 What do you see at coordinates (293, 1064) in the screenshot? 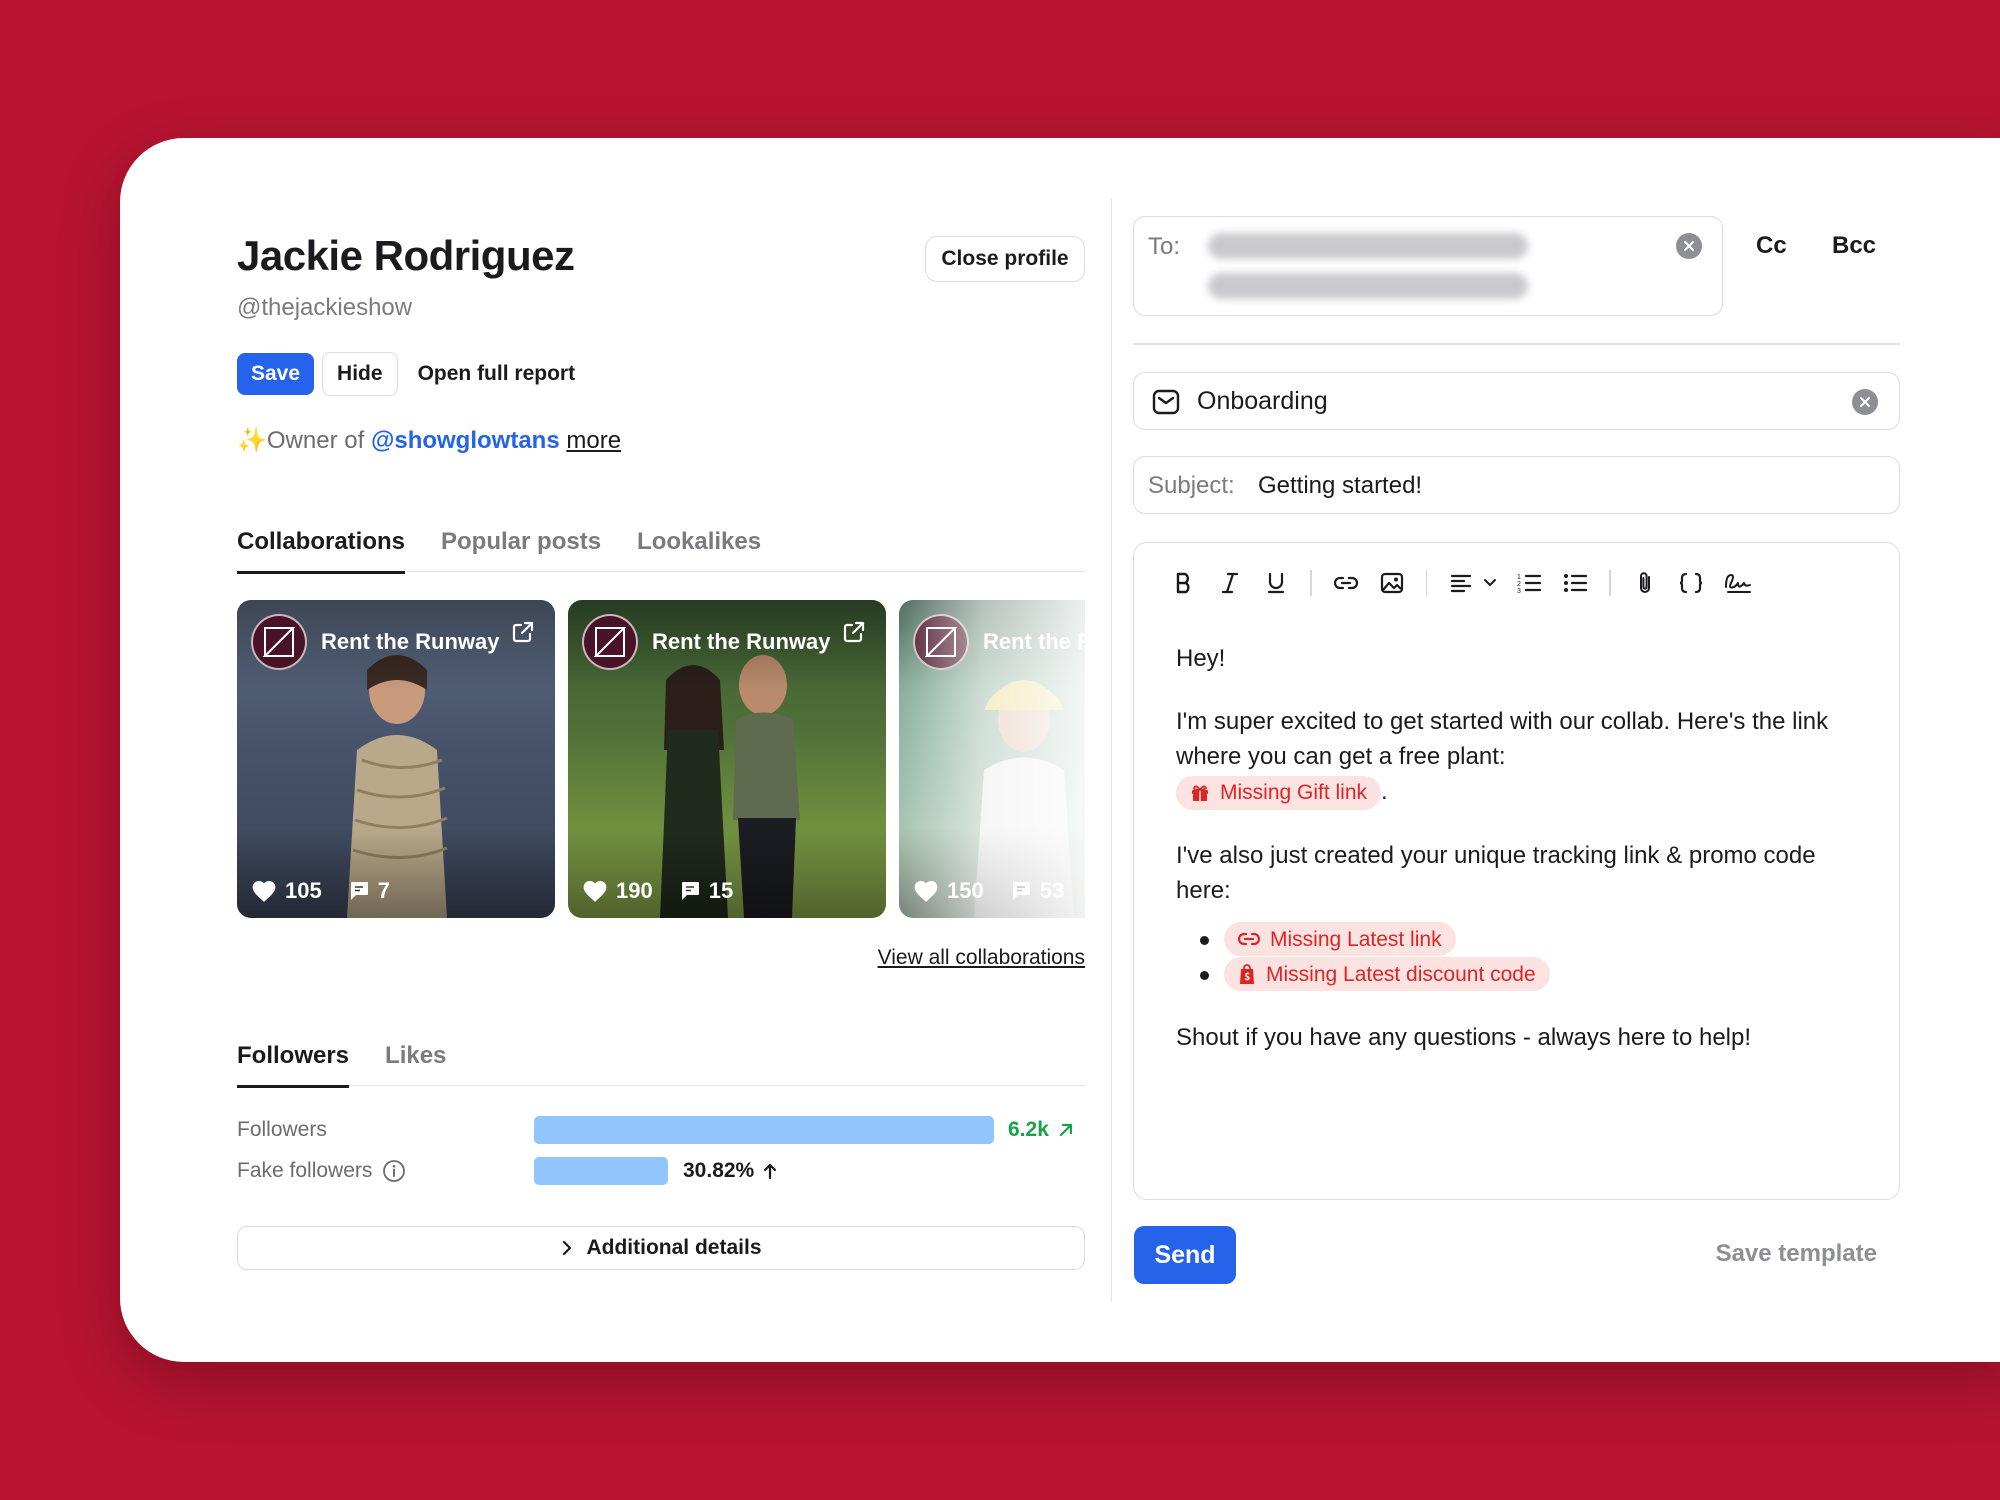
I see `tab-followers: Followers` at bounding box center [293, 1064].